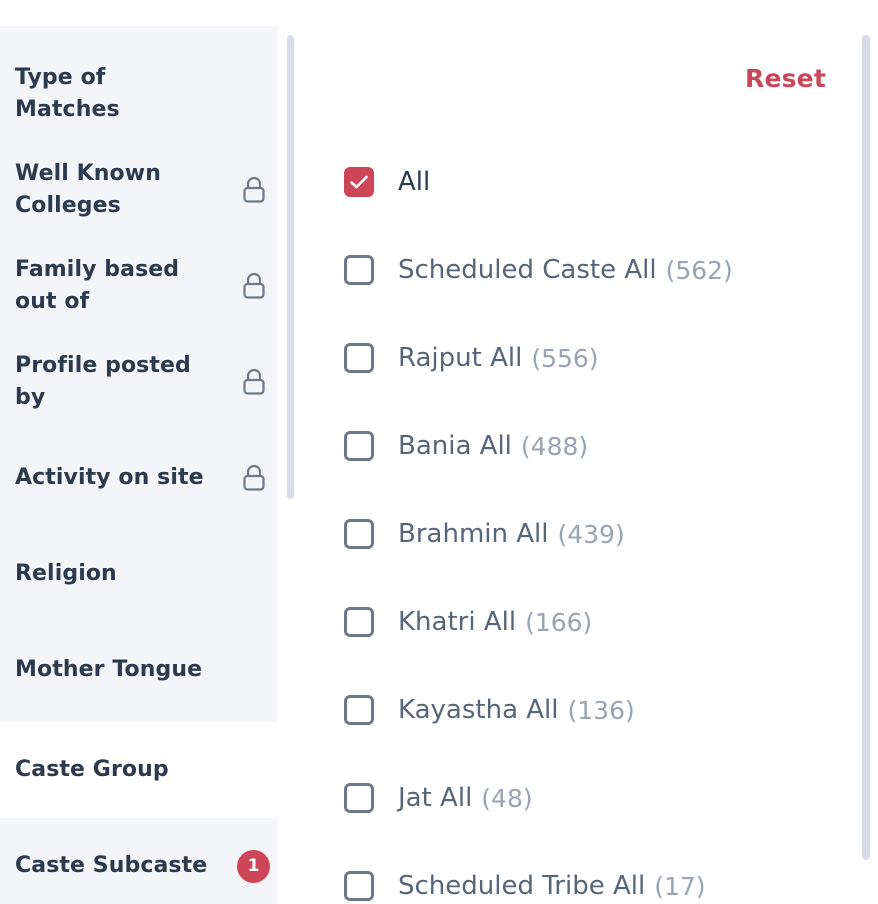  I want to click on option-scheduled-caste-all: Scheduled Caste All (562), so click(538, 270).